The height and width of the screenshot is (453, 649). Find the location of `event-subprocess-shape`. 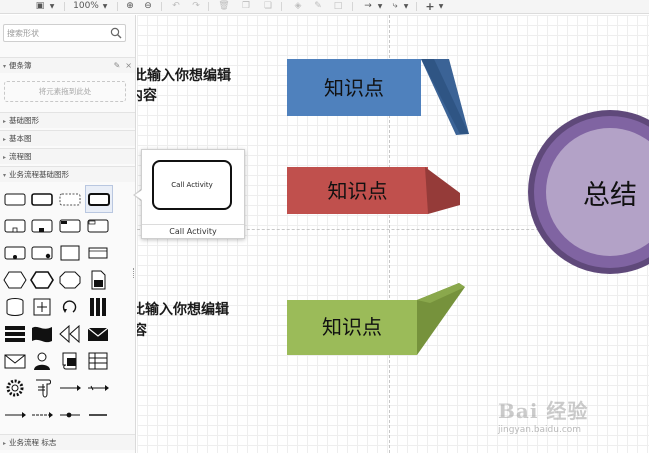

event-subprocess-shape is located at coordinates (70, 199).